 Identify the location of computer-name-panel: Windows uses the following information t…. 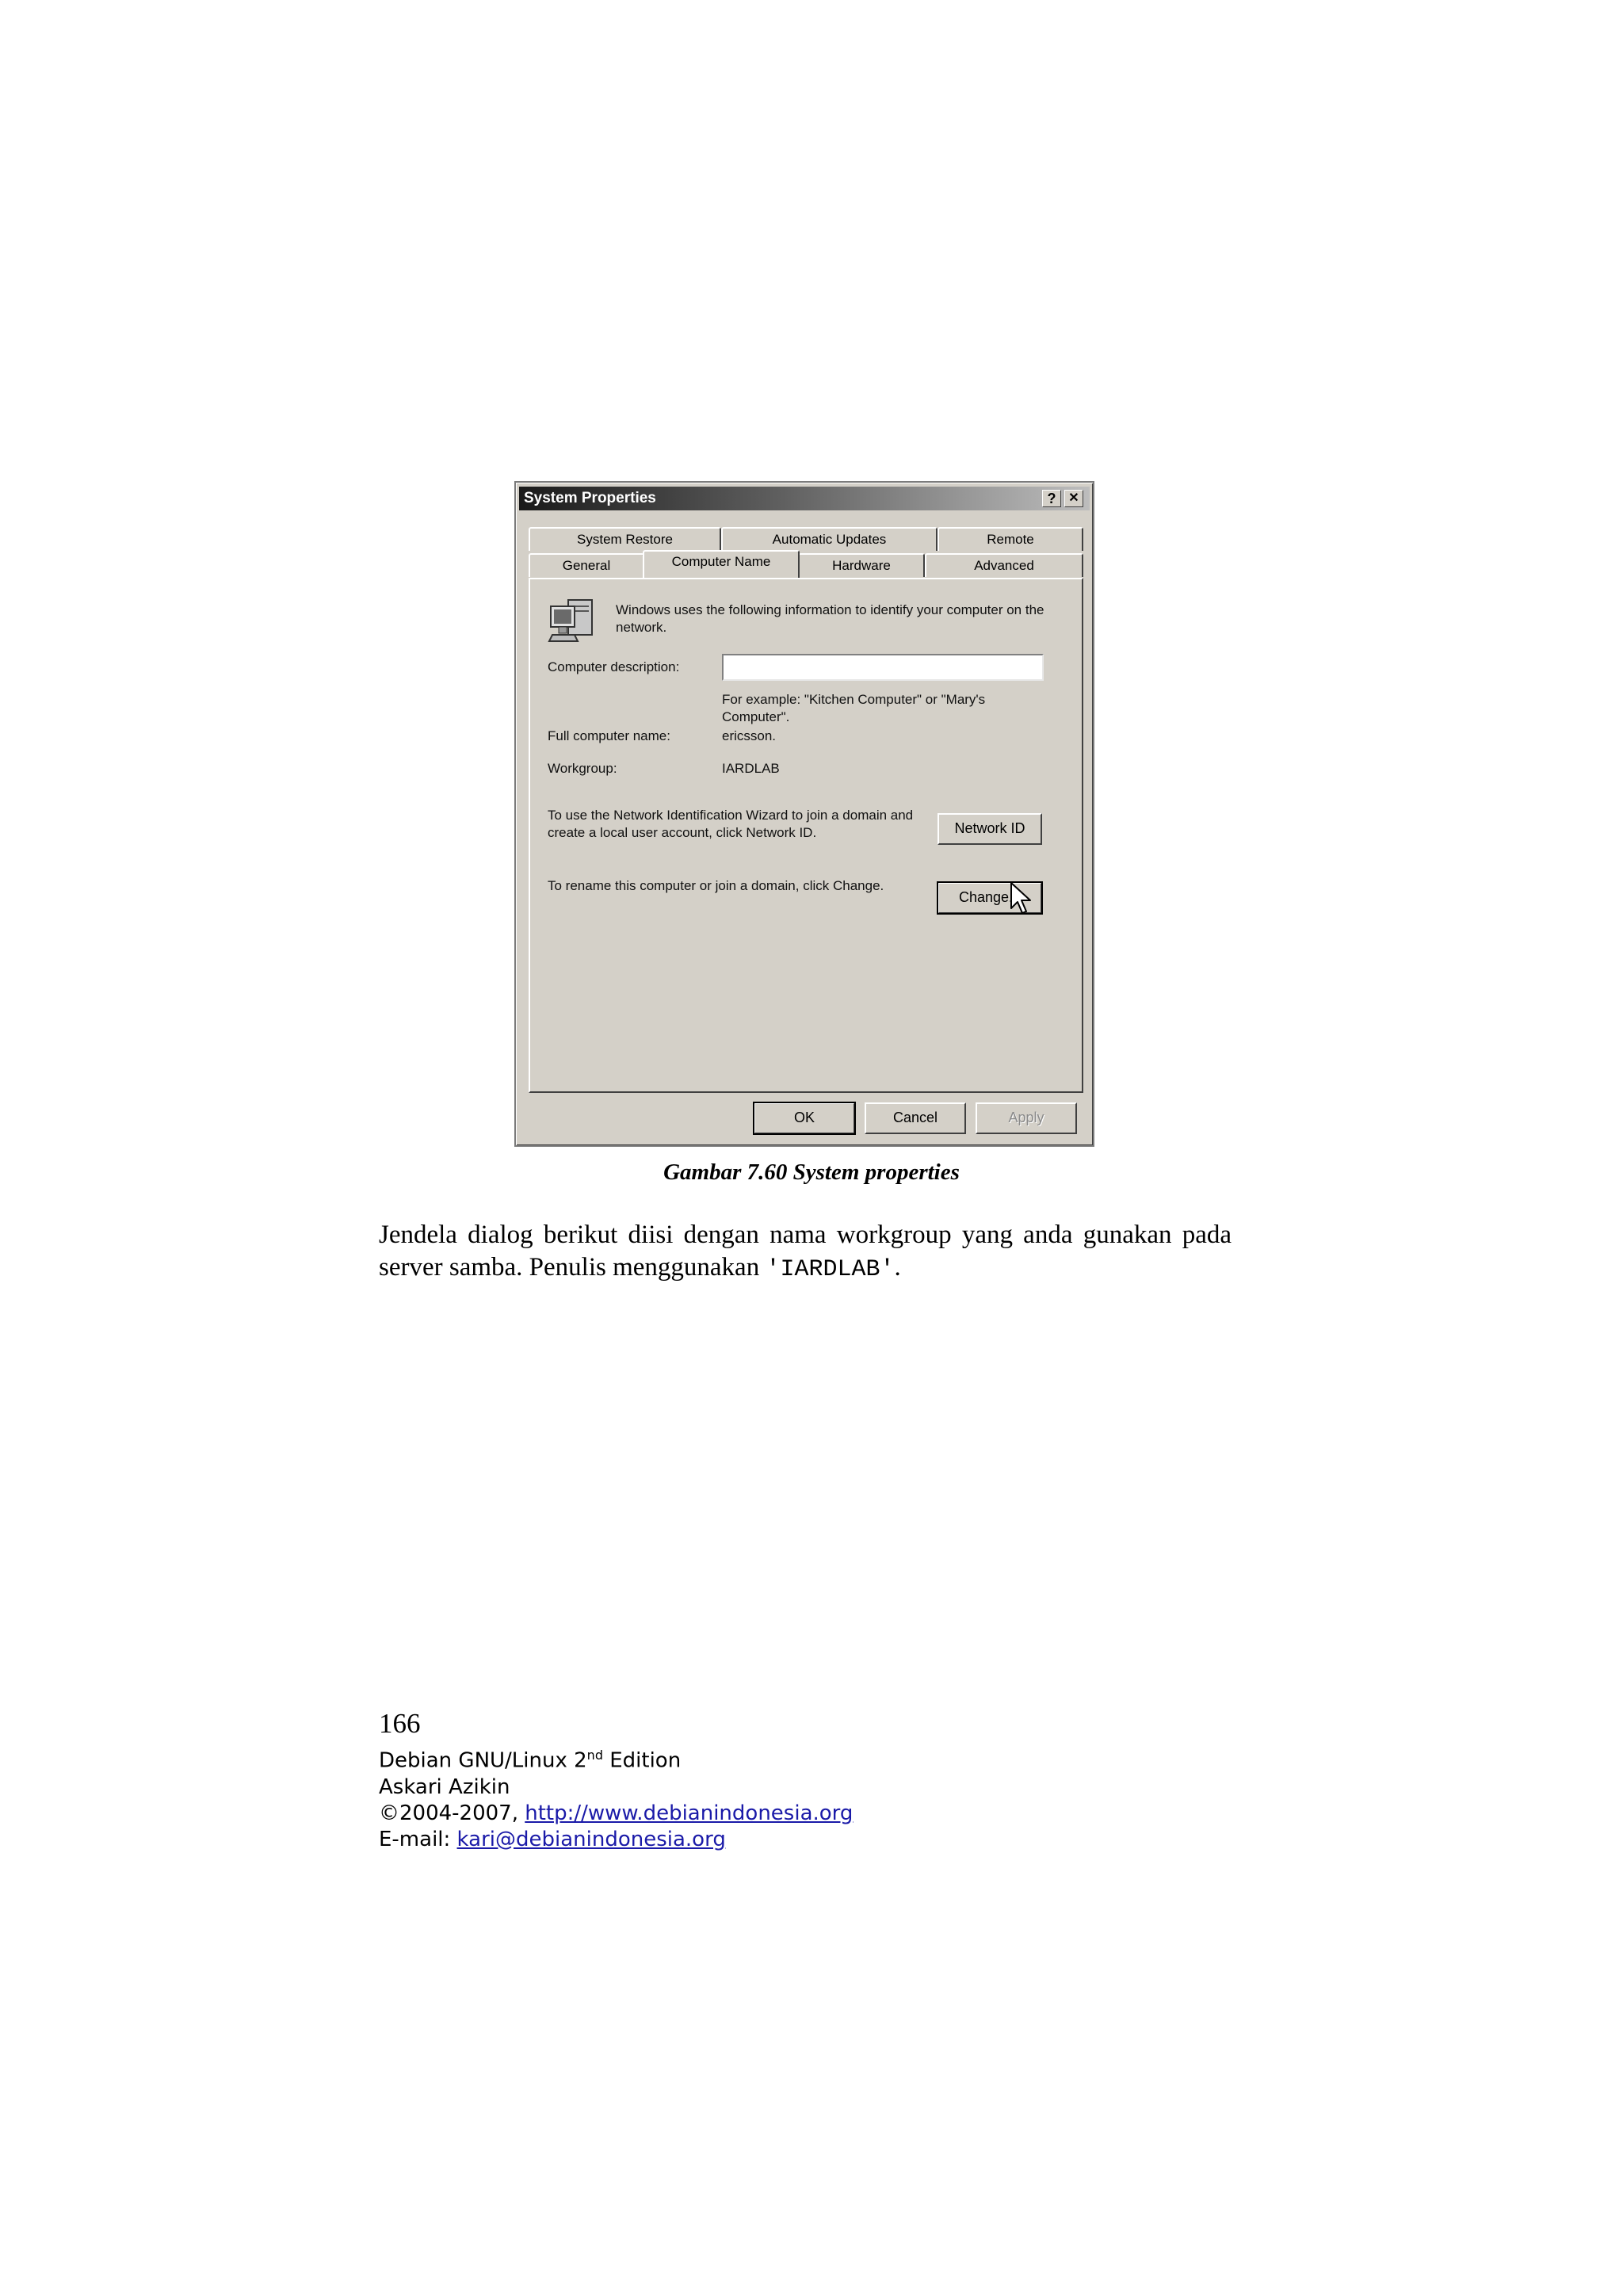
(806, 835).